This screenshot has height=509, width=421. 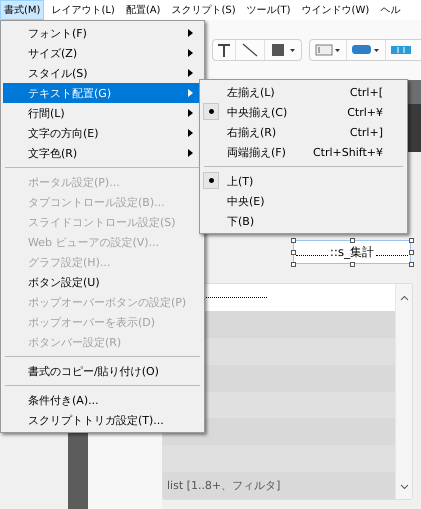 I want to click on field-name-text: ::s_集計, so click(x=352, y=252).